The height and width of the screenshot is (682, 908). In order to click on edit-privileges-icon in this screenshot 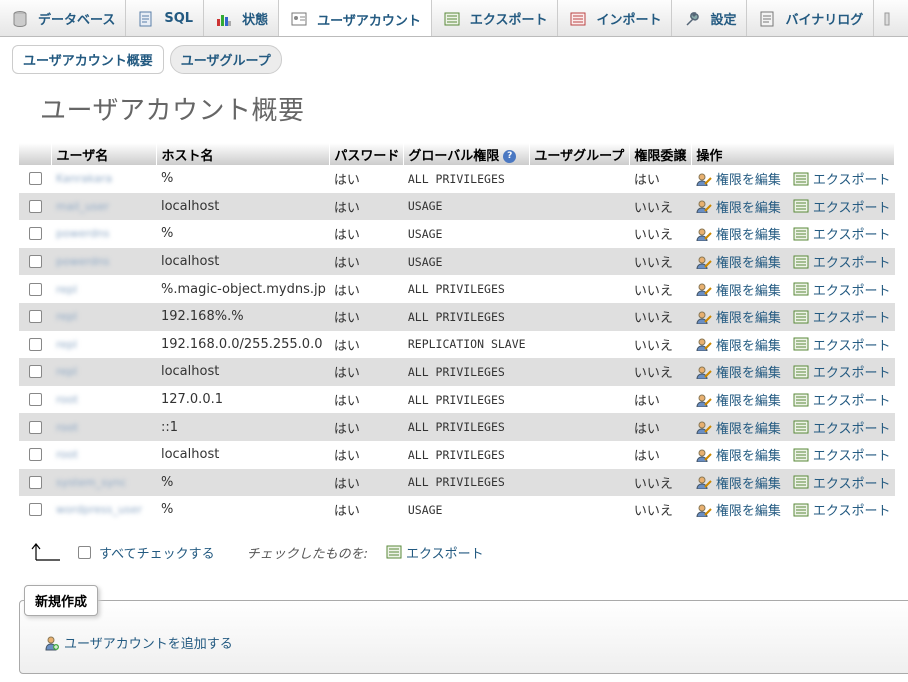, I will do `click(704, 483)`.